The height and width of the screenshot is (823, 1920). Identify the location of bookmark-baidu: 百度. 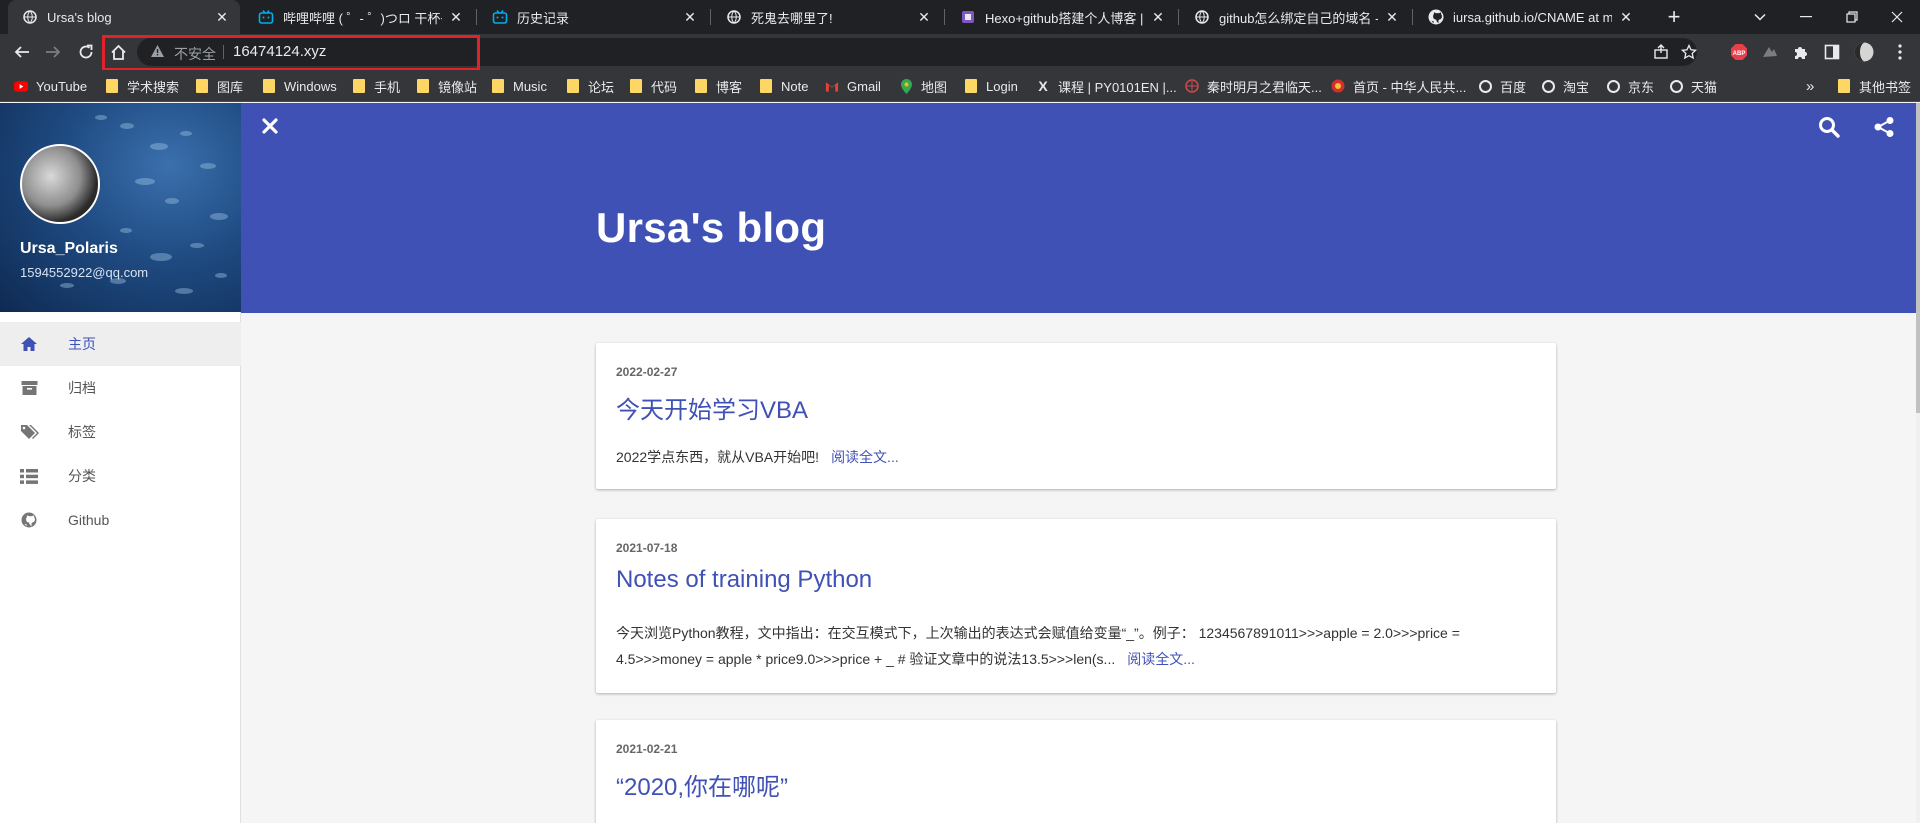
(1502, 86).